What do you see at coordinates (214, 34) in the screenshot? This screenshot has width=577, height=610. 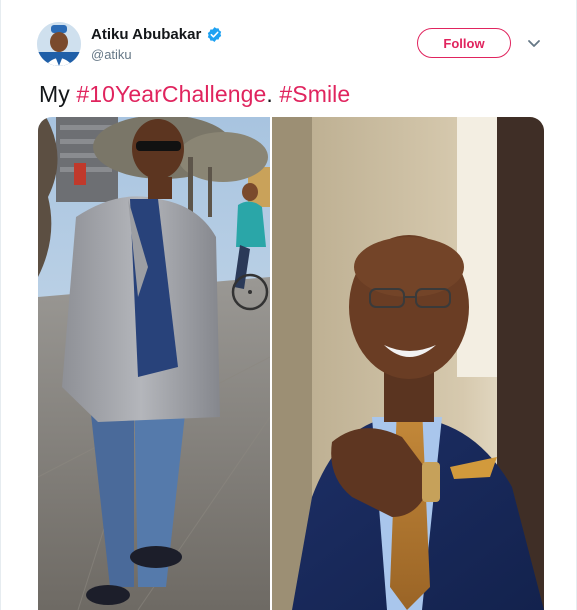 I see `verified-badge-icon` at bounding box center [214, 34].